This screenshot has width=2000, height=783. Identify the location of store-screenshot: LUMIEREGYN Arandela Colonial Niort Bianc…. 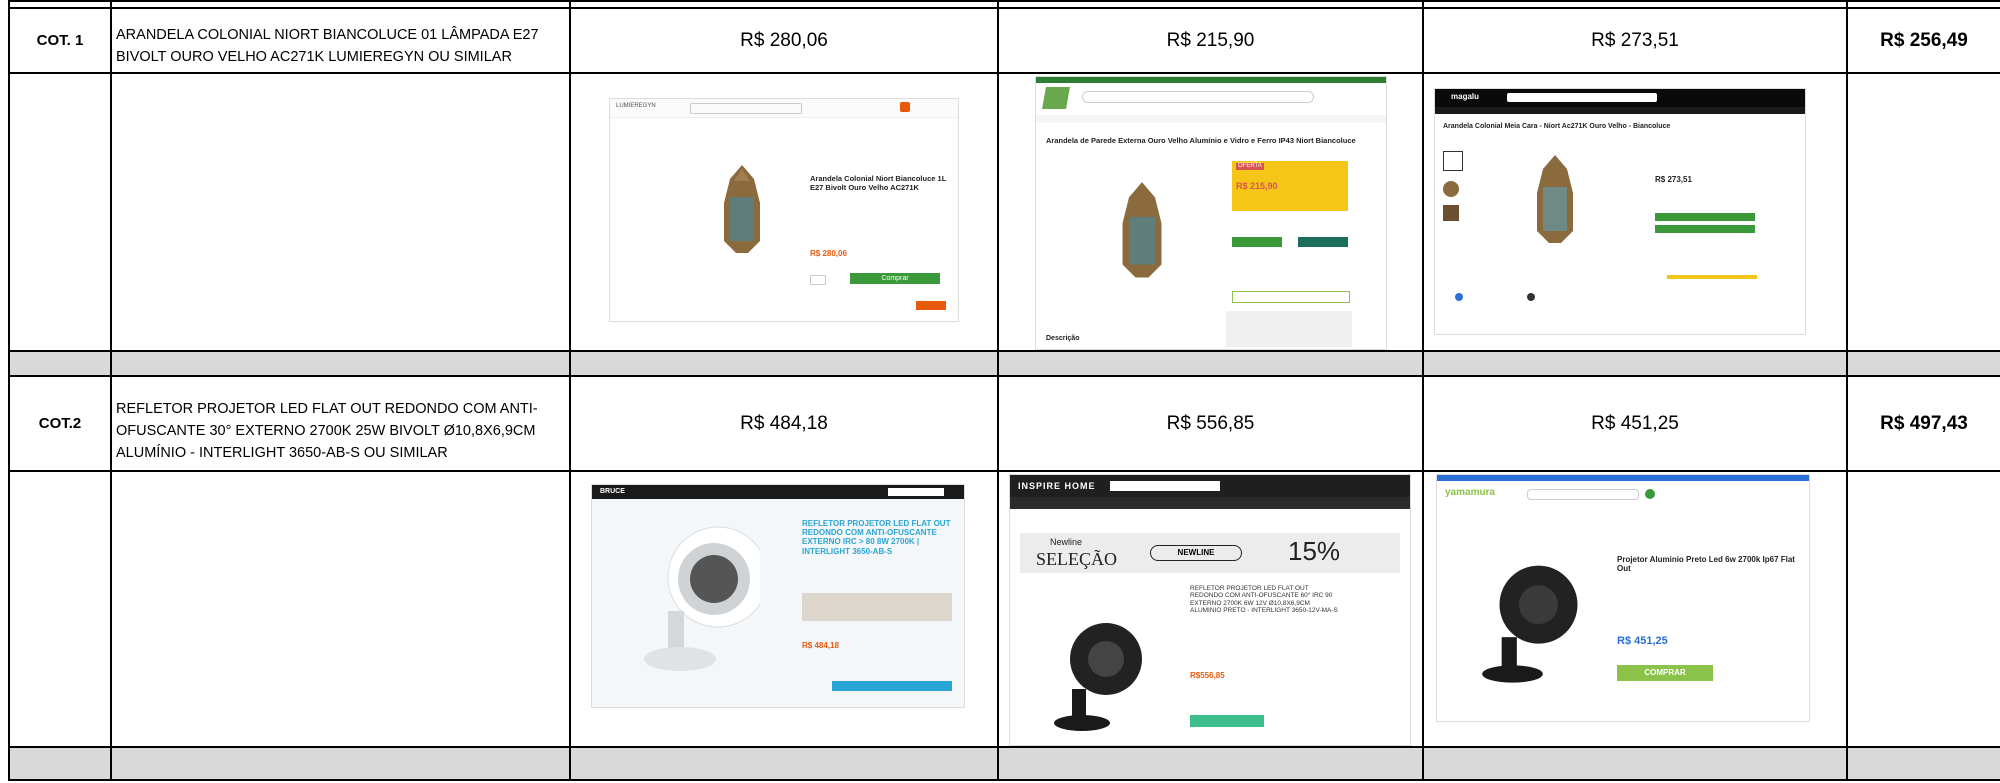
(784, 210).